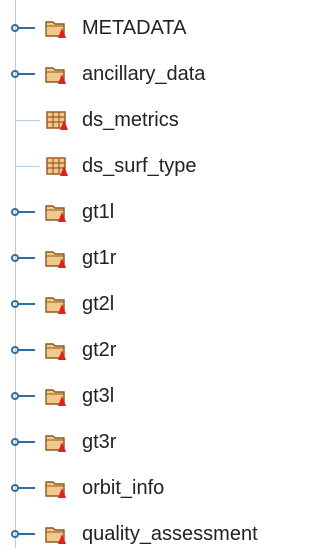 The width and height of the screenshot is (320, 554). I want to click on tree-node-label: gt2r, so click(99, 350).